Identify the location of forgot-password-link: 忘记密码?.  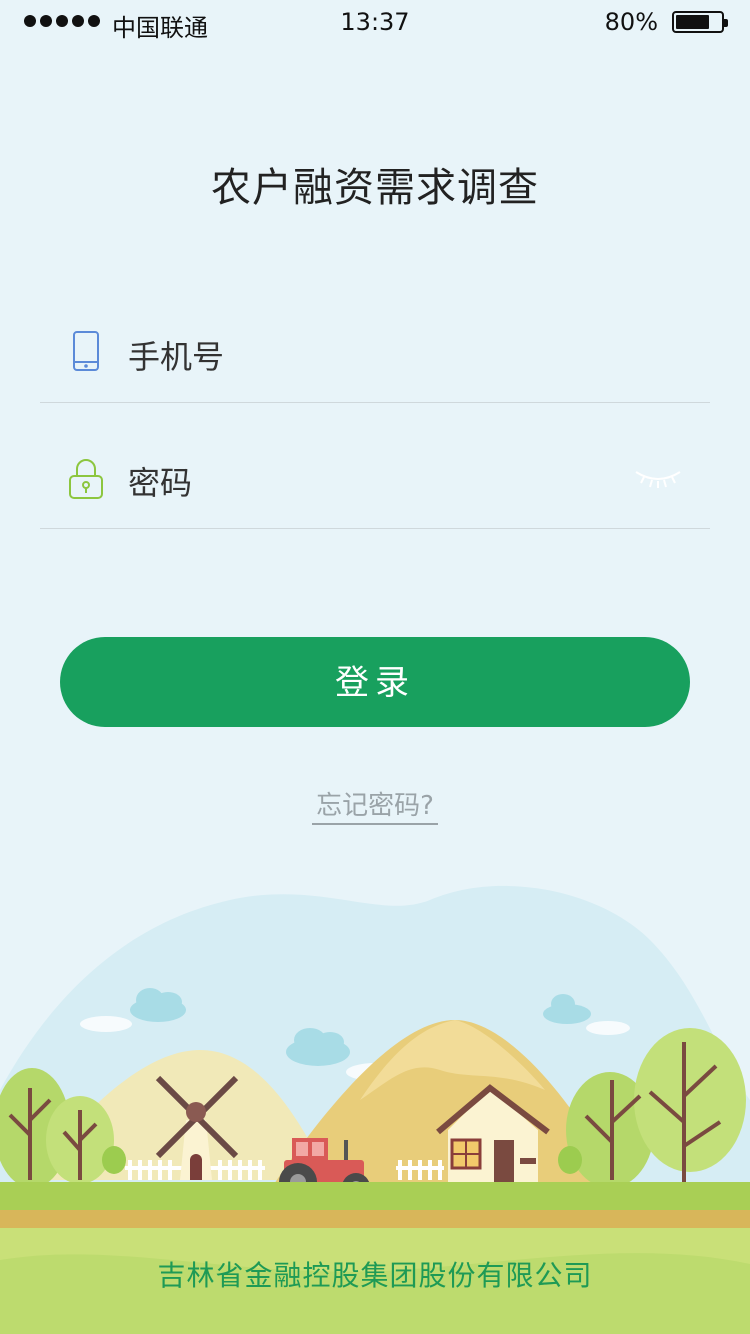
(375, 805).